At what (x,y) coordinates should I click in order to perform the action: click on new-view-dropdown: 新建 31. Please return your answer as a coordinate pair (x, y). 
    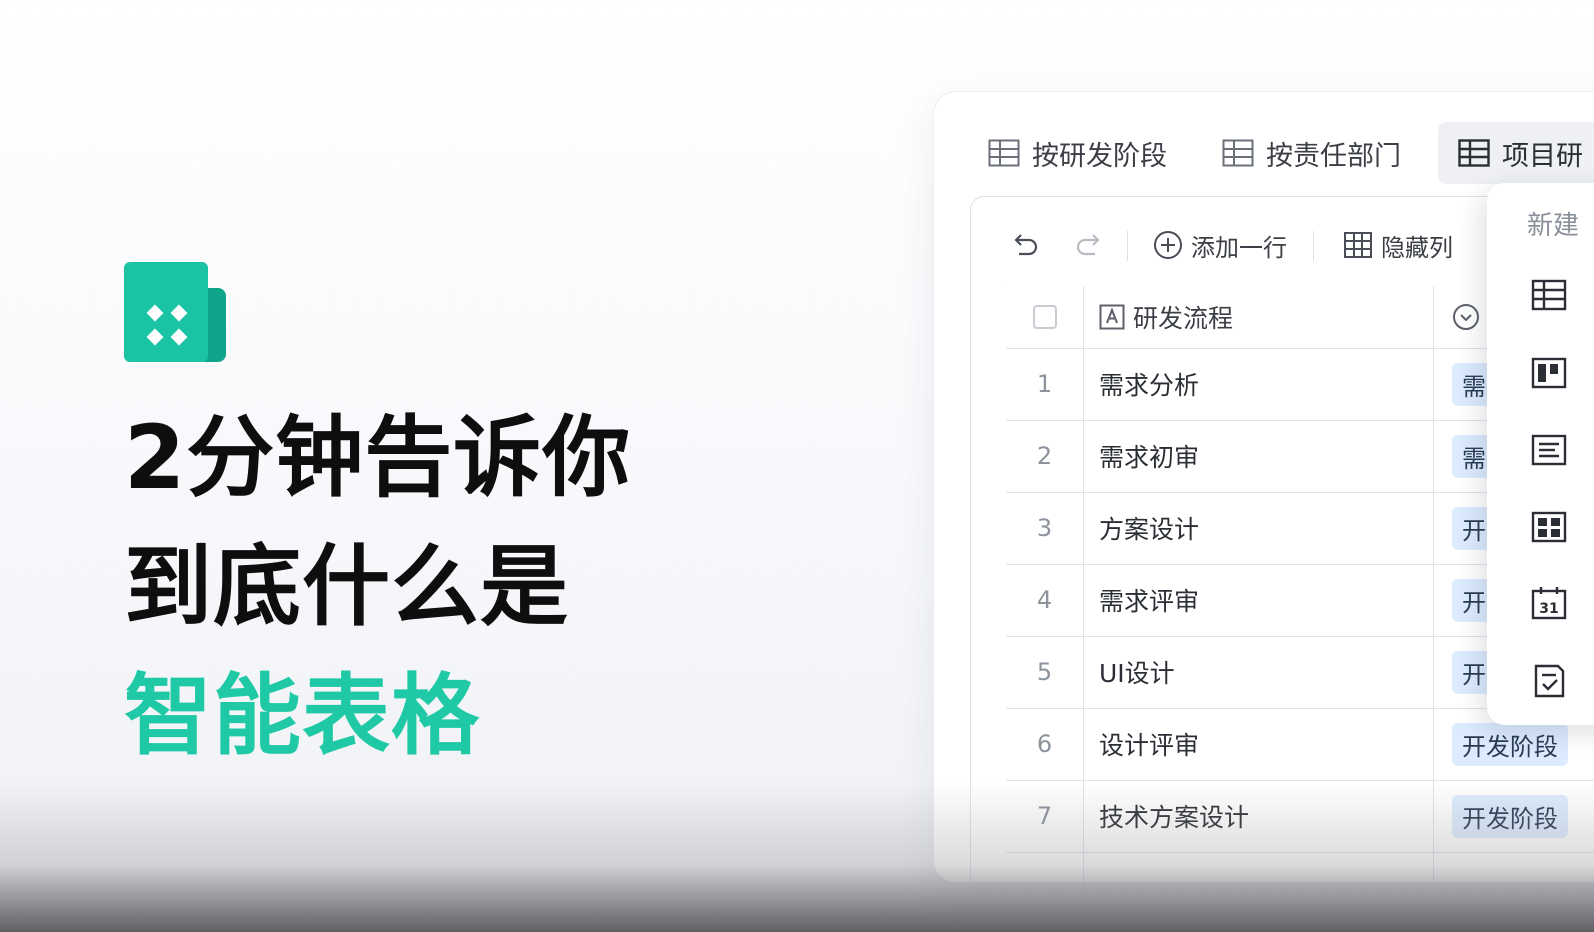
    Looking at the image, I should click on (1540, 454).